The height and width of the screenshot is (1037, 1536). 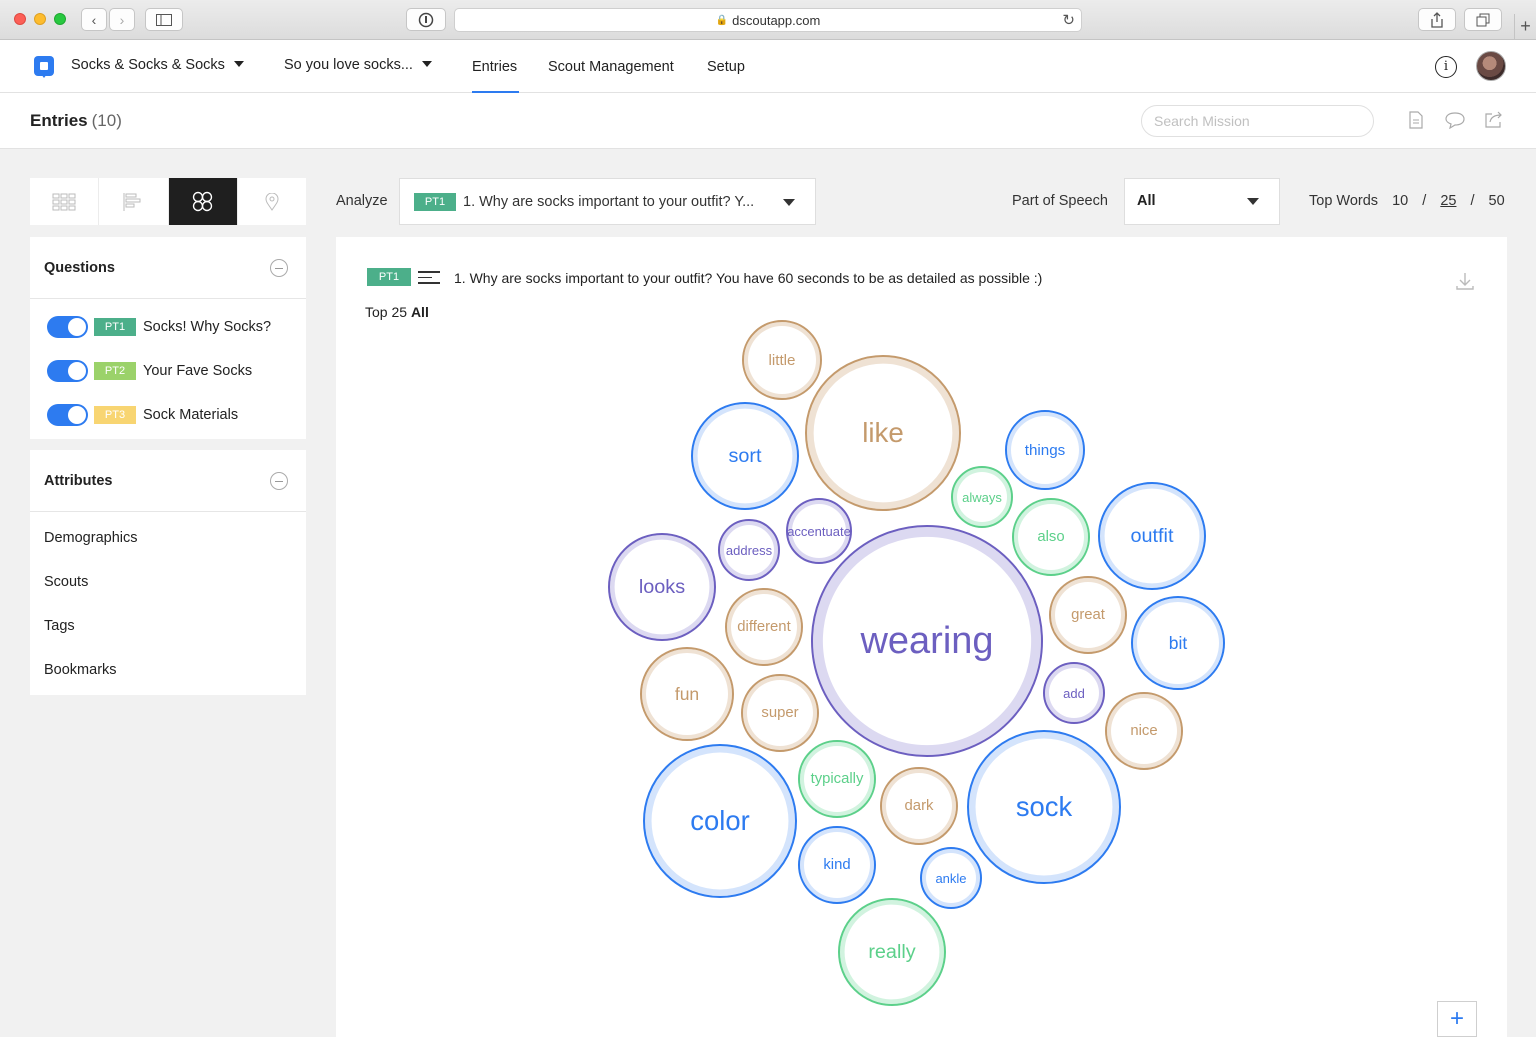 I want to click on word-bubble-super: super, so click(x=780, y=713).